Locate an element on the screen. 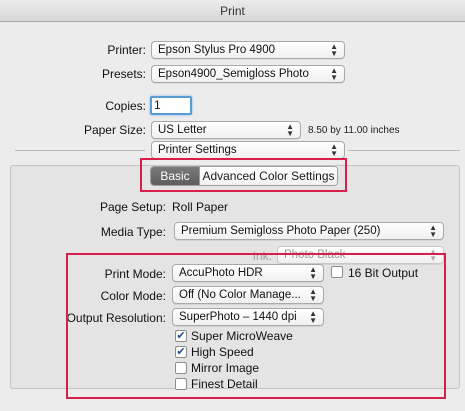 Image resolution: width=465 pixels, height=411 pixels. media-type-select: Premium Semigloss Photo Paper (250) ▲ ▼ is located at coordinates (309, 231).